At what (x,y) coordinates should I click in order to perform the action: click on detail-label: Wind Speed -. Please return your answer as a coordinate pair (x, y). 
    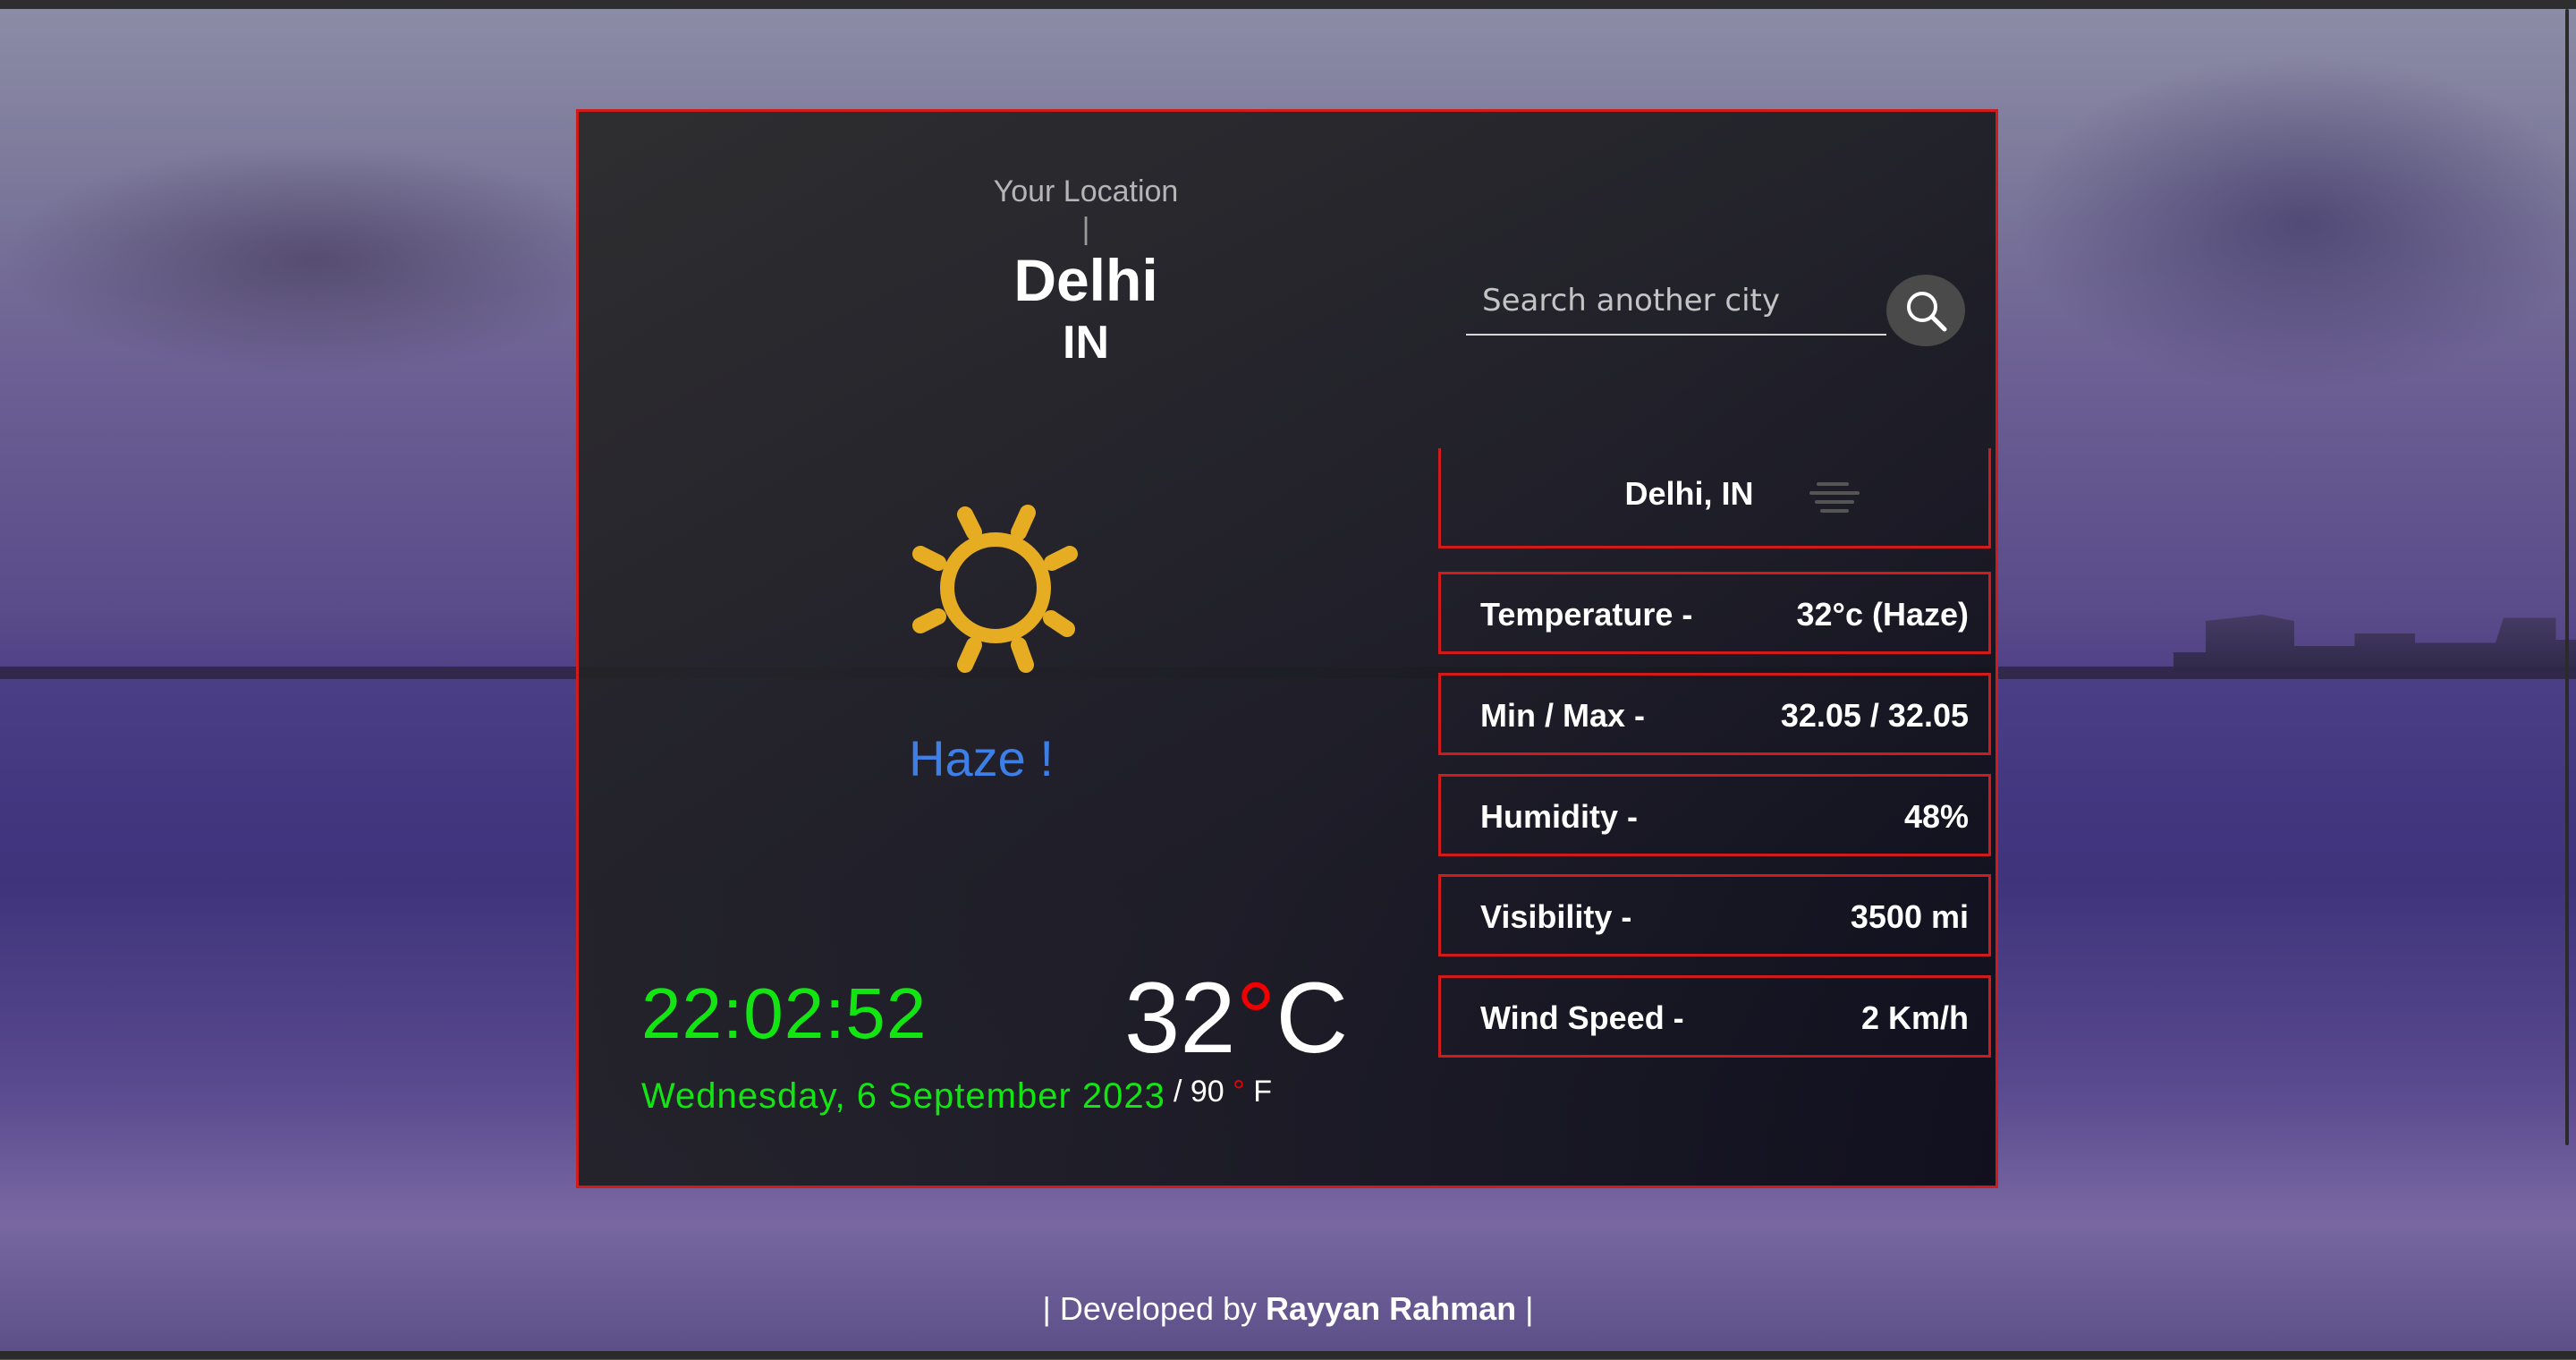
    Looking at the image, I should click on (1582, 1017).